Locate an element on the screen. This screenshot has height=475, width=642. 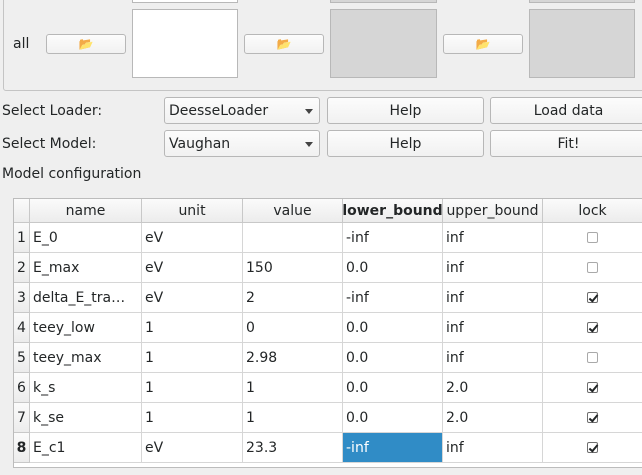
select-loader-label: Select Loader: is located at coordinates (52, 111).